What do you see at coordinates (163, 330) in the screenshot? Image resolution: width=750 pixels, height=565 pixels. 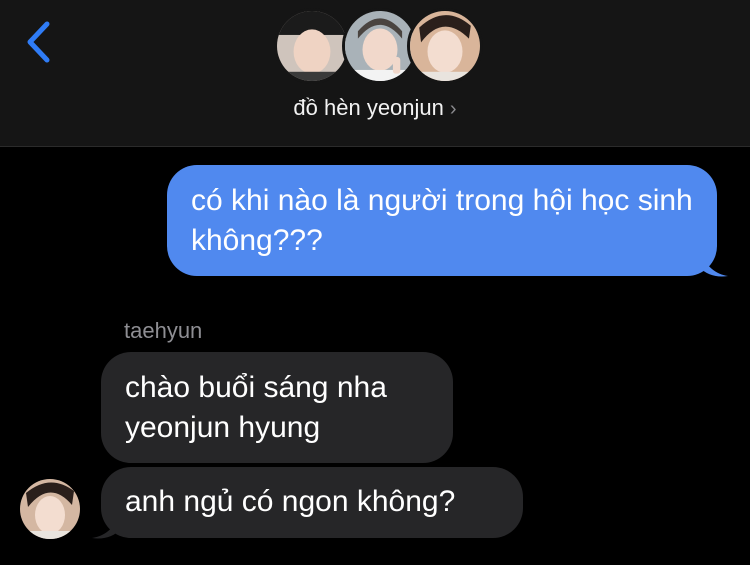 I see `sender-name: taehyun` at bounding box center [163, 330].